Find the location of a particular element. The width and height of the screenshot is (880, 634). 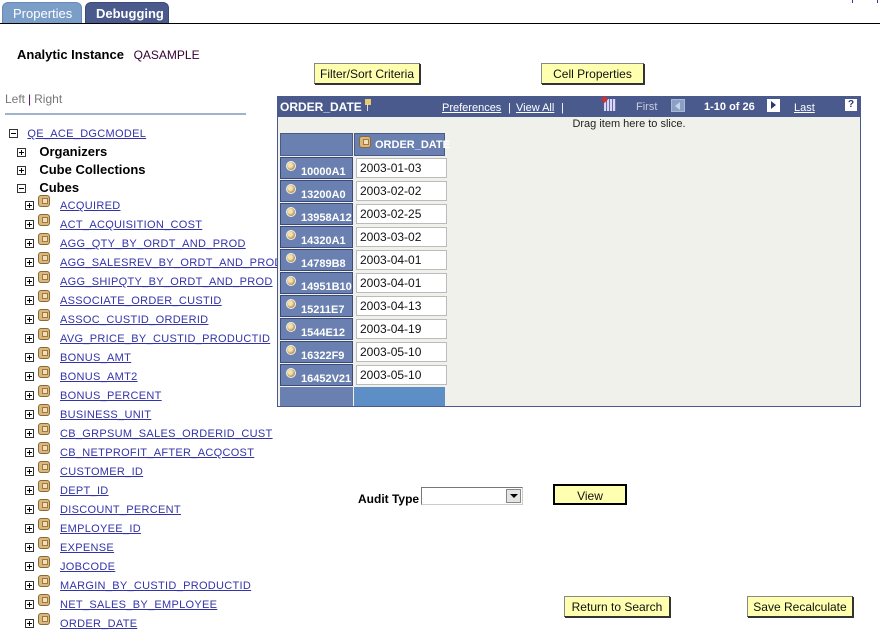

row-header: 15211E7 is located at coordinates (316, 306).